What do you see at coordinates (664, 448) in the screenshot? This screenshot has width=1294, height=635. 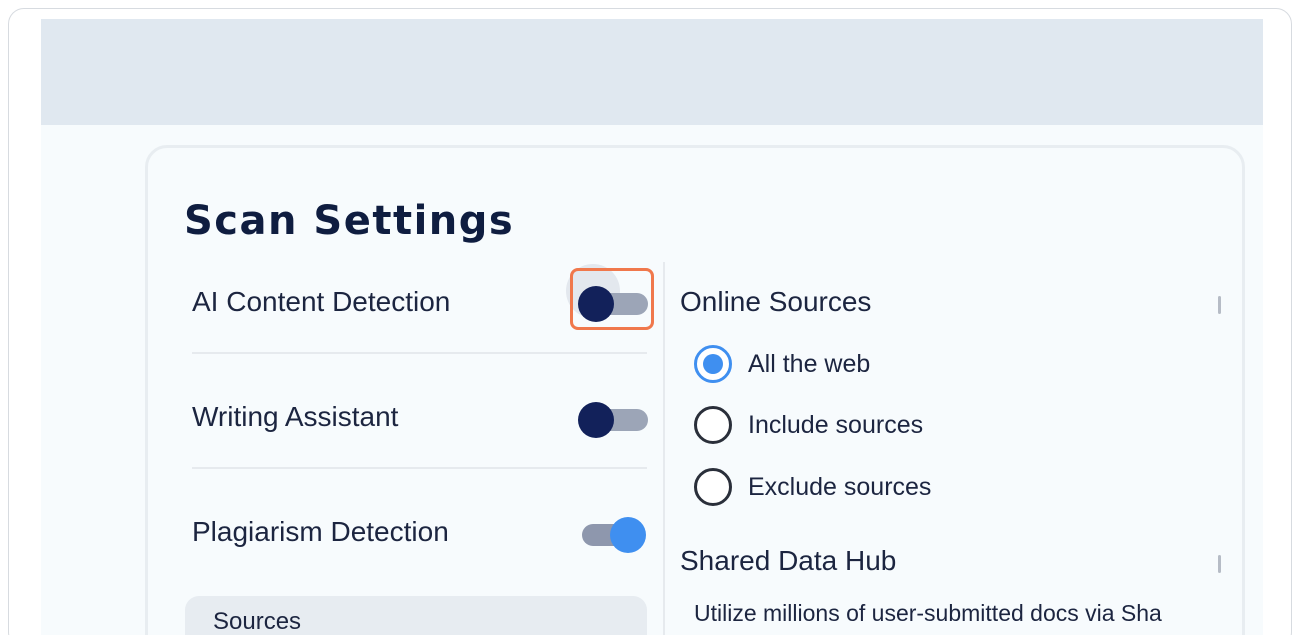 I see `column-divider` at bounding box center [664, 448].